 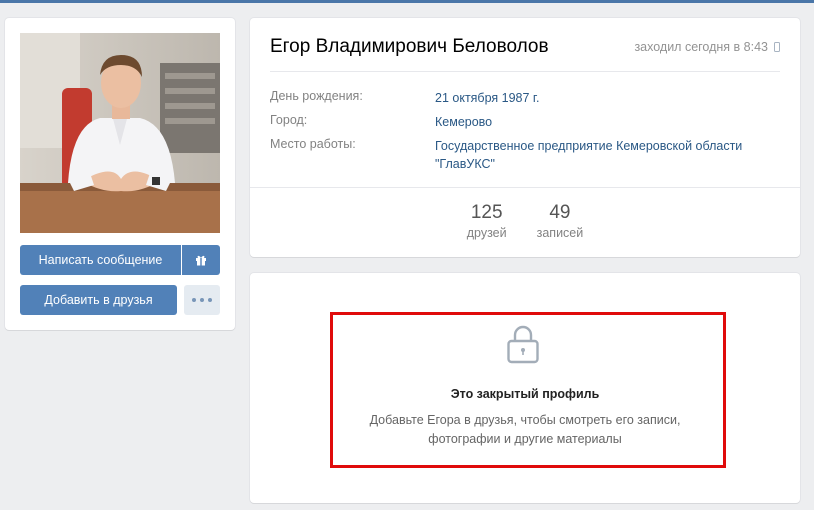 I want to click on add-friend-button: Добавить в друзья, so click(x=98, y=300).